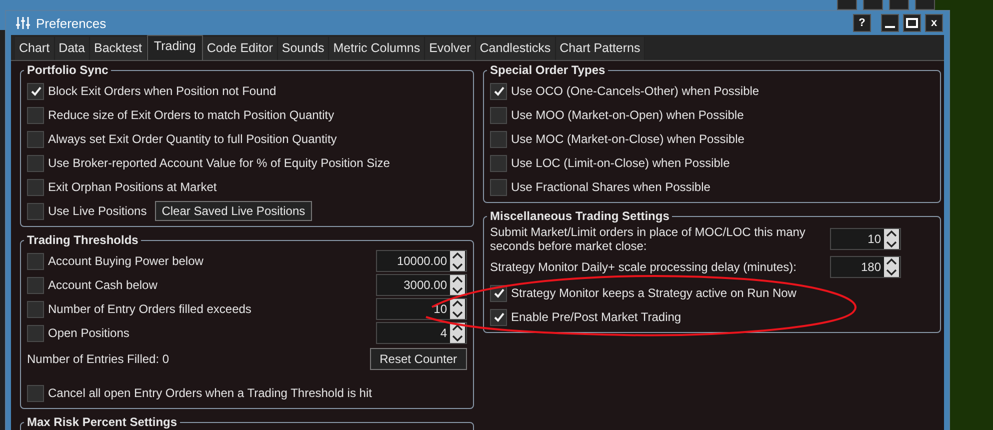 The height and width of the screenshot is (430, 993). What do you see at coordinates (934, 23) in the screenshot?
I see `close-button: x` at bounding box center [934, 23].